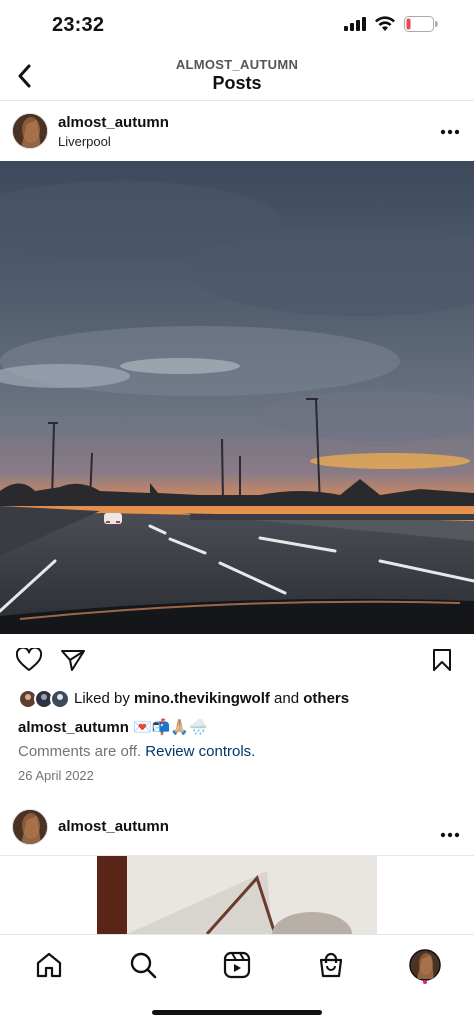  Describe the element at coordinates (237, 100) in the screenshot. I see `header-divider` at that location.